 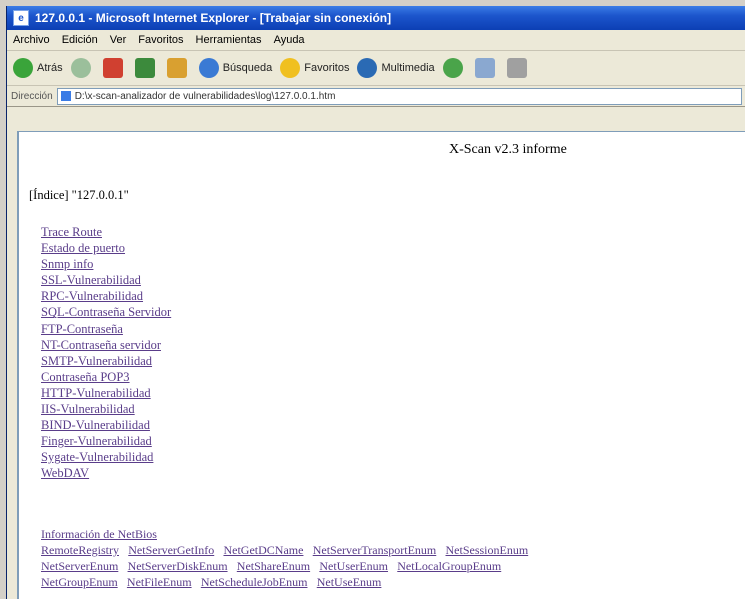 What do you see at coordinates (289, 40) in the screenshot?
I see `menu-ayuda: Ayuda` at bounding box center [289, 40].